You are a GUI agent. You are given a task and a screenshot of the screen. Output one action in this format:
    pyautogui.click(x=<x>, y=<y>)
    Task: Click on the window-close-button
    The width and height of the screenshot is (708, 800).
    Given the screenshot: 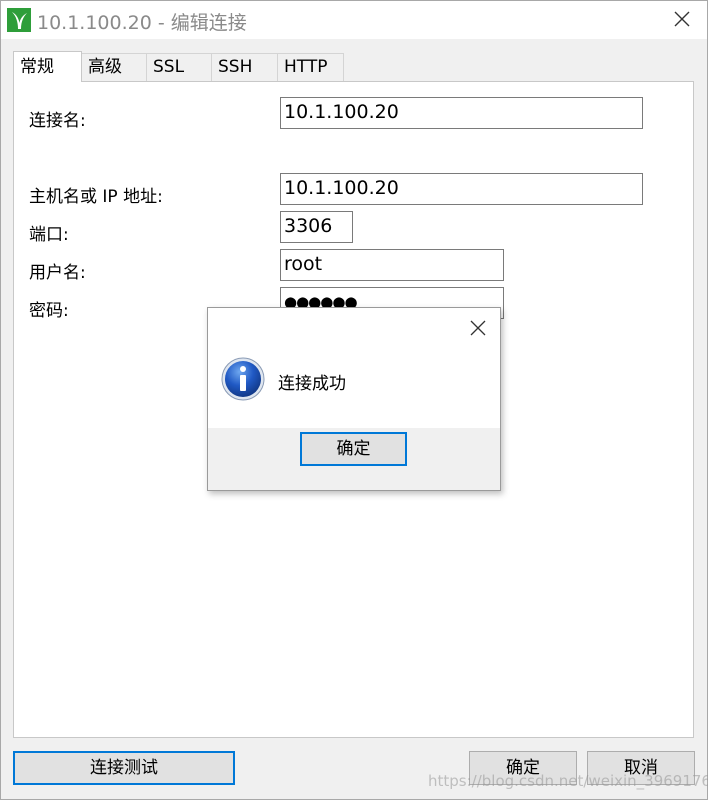 What is the action you would take?
    pyautogui.click(x=682, y=19)
    